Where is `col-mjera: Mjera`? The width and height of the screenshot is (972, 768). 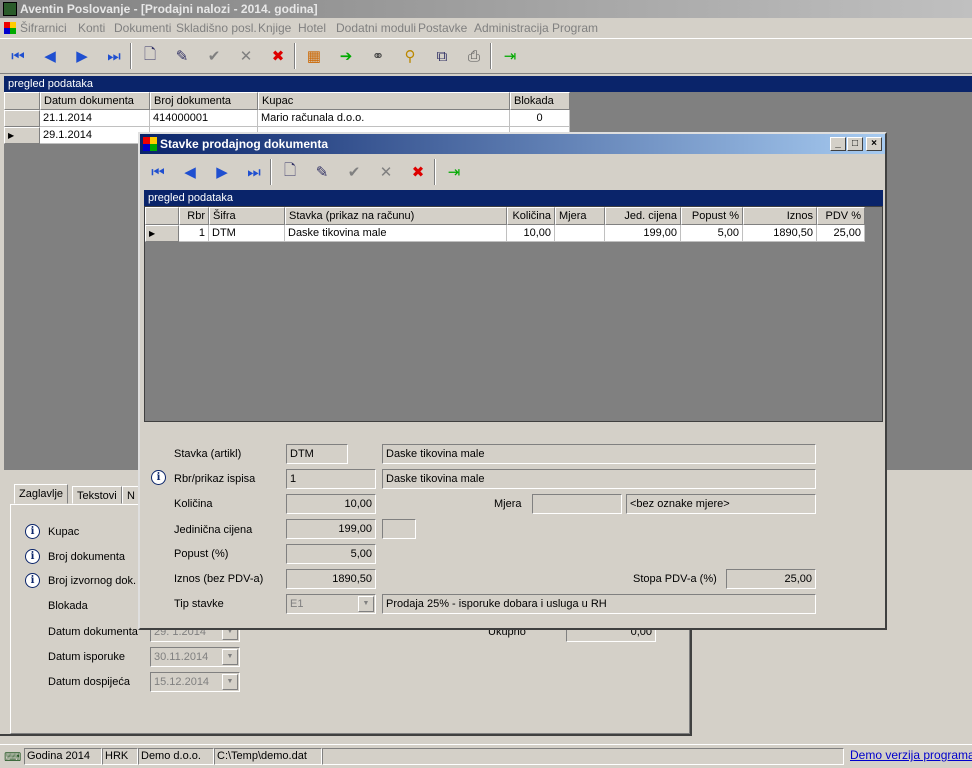
col-mjera: Mjera is located at coordinates (580, 216).